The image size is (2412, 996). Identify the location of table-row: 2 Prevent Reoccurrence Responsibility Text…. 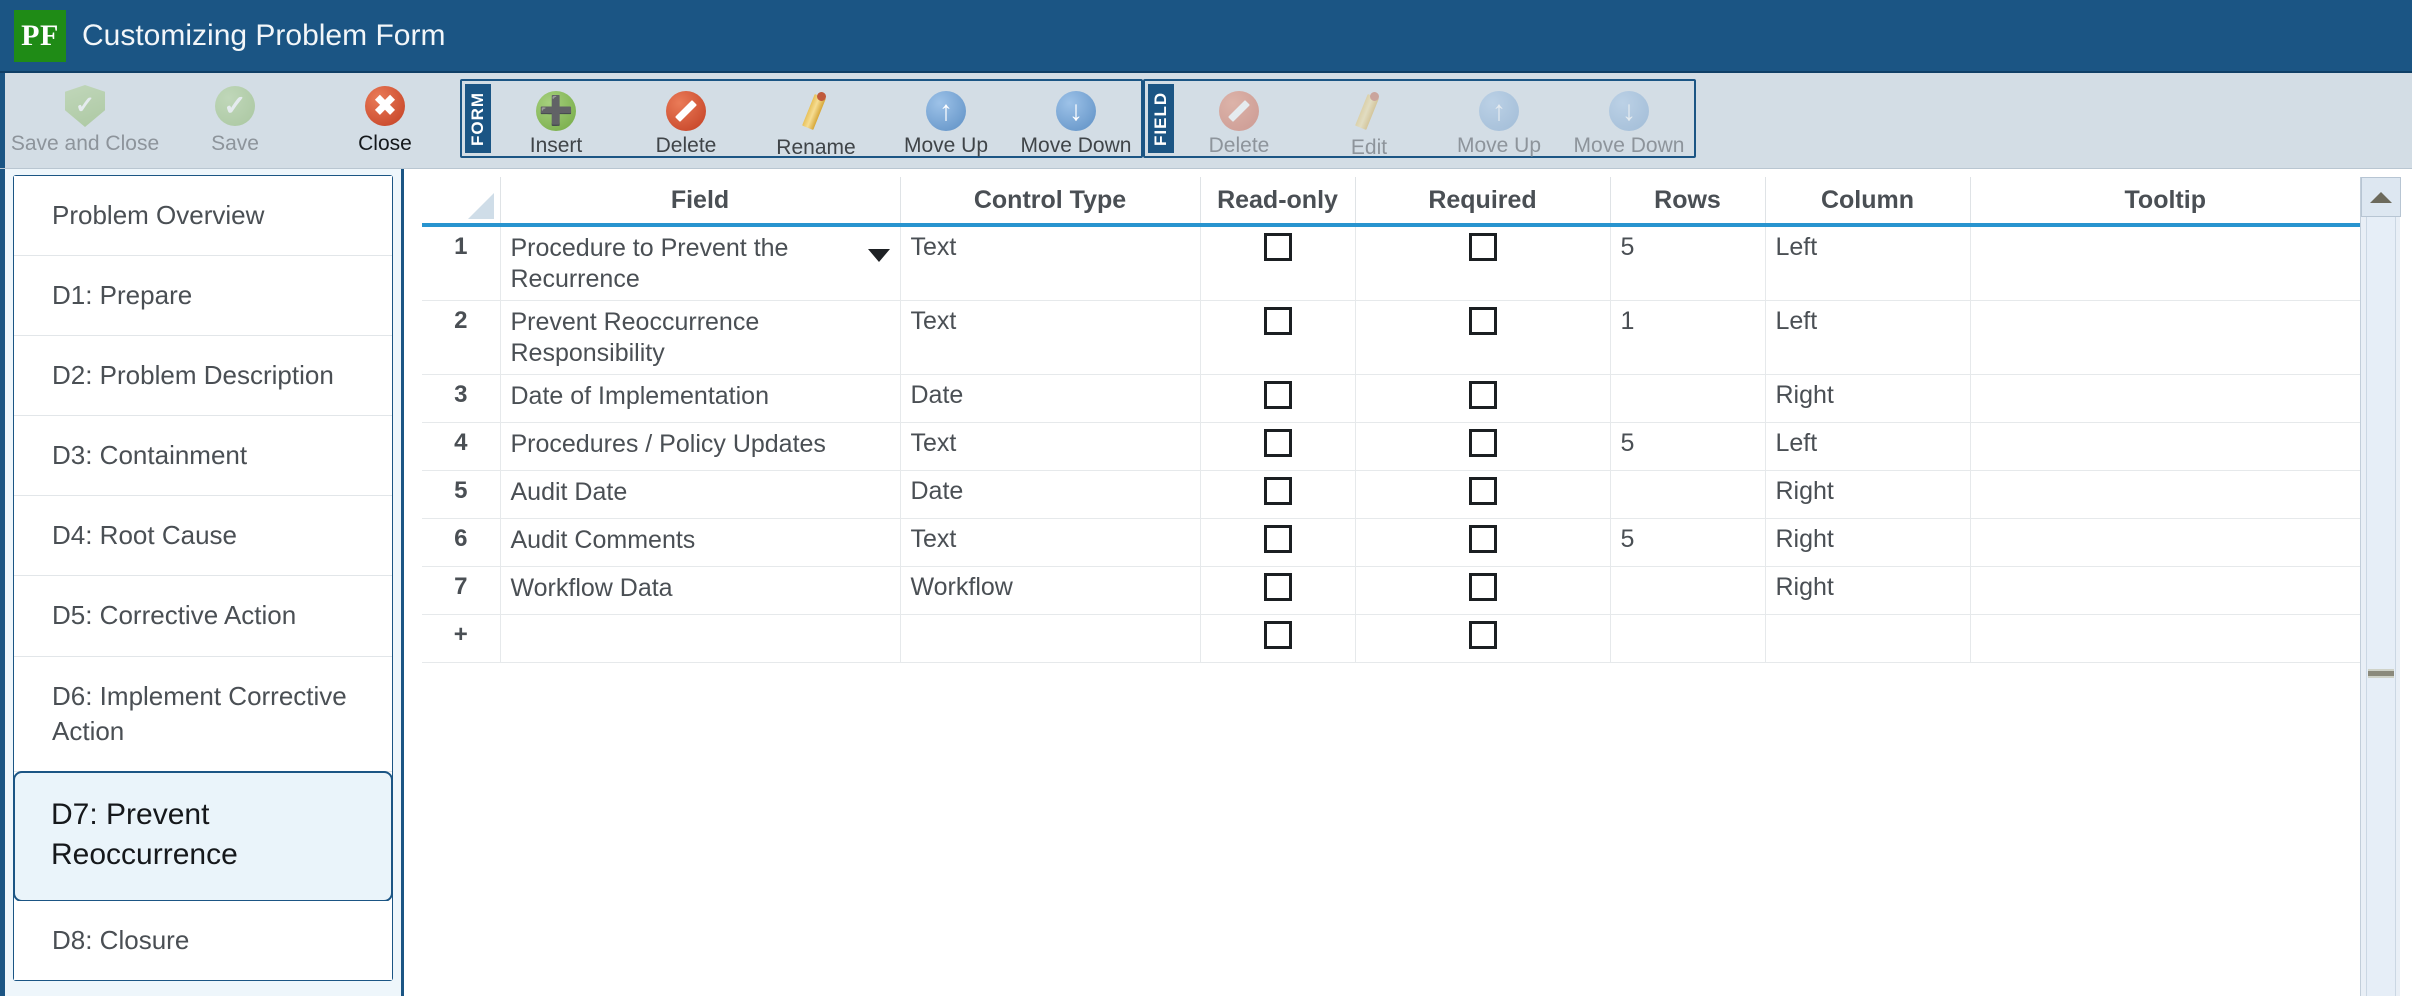
(1391, 337).